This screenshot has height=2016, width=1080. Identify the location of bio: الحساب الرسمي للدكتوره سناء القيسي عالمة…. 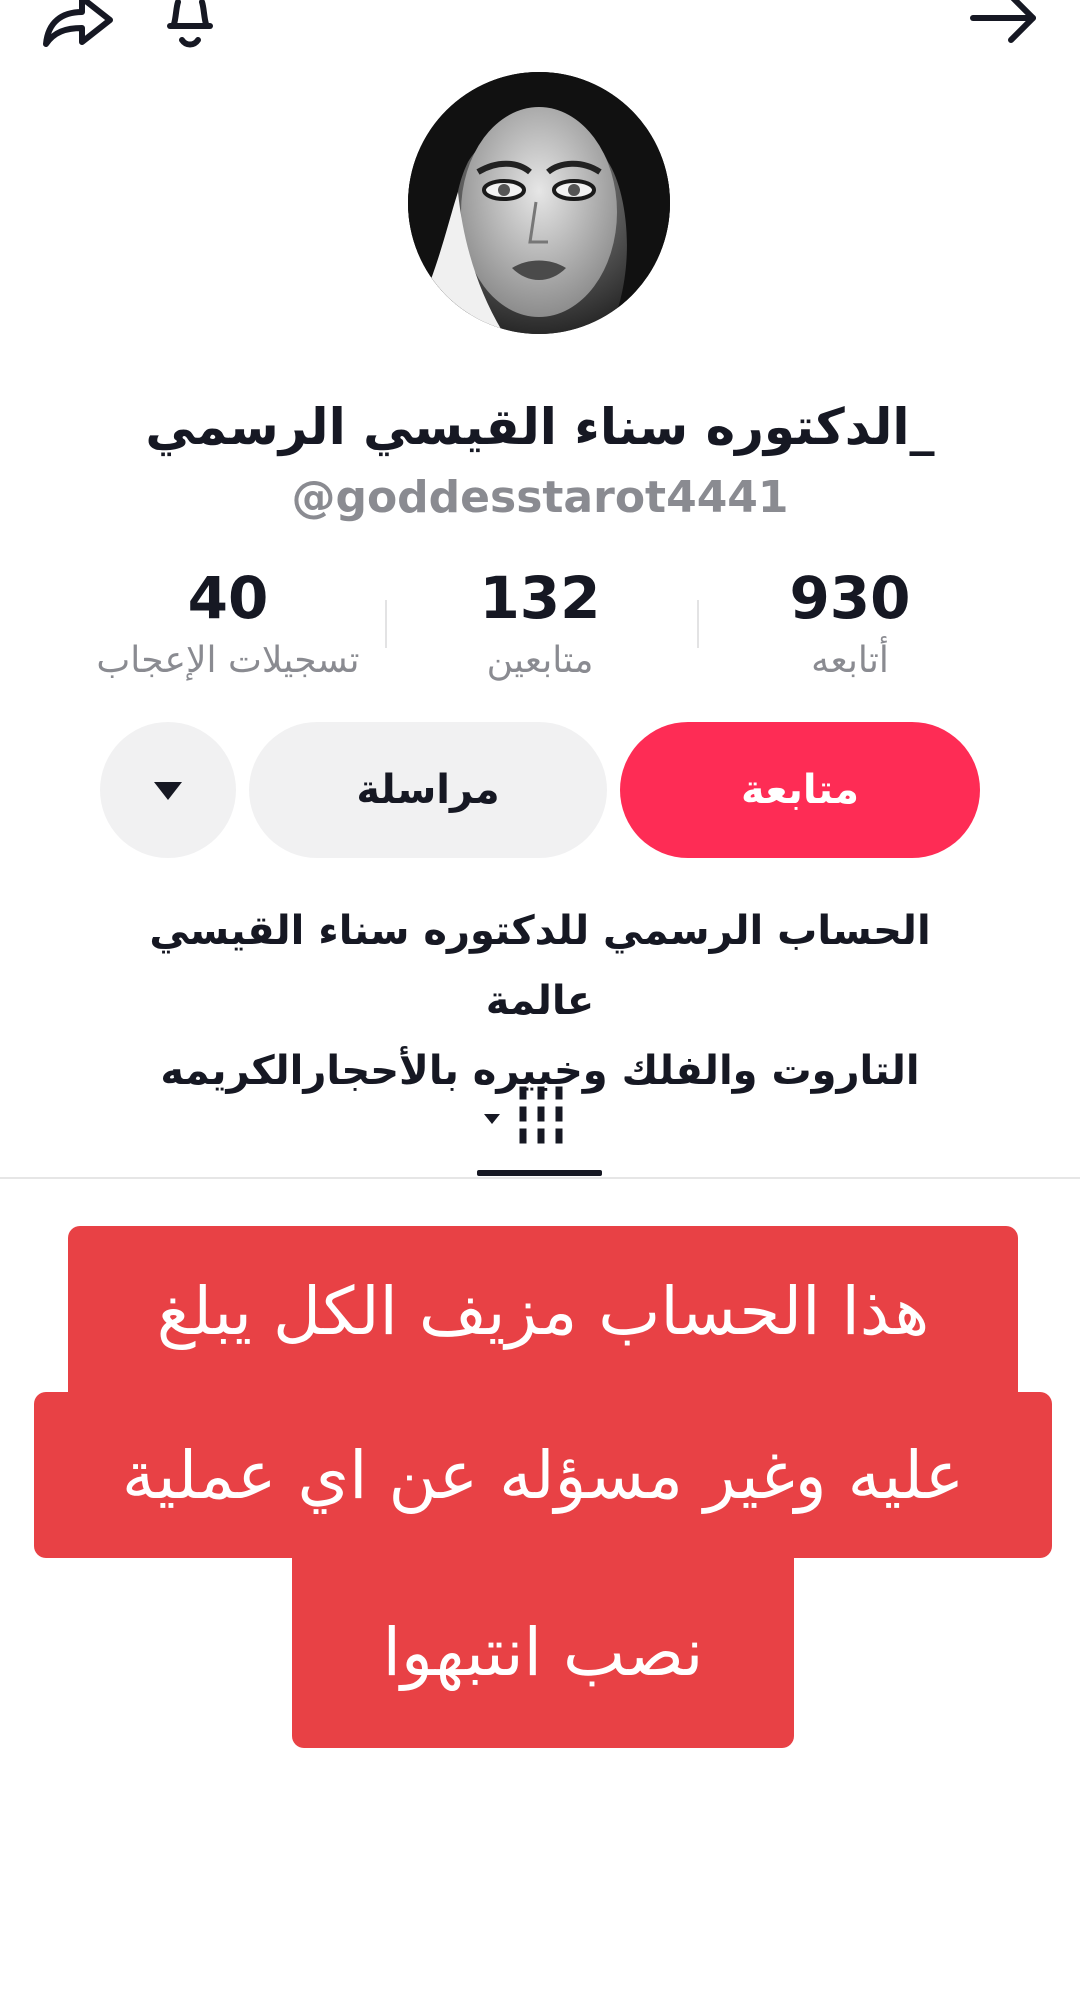
(540, 1001).